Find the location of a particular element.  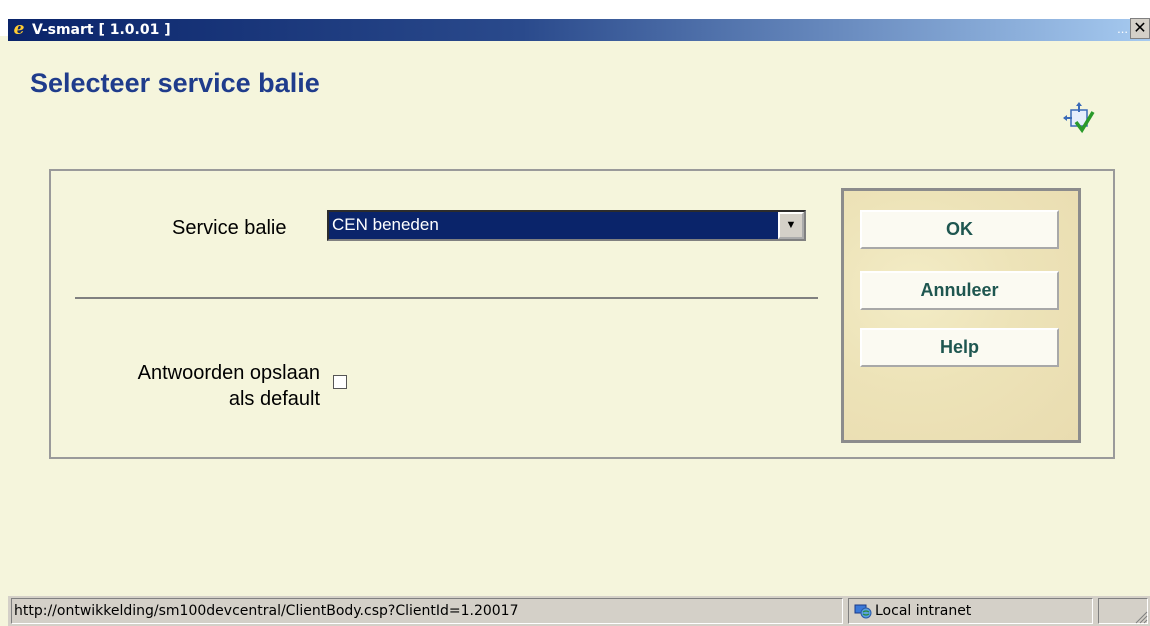

exit-check-icon is located at coordinates (1079, 118).